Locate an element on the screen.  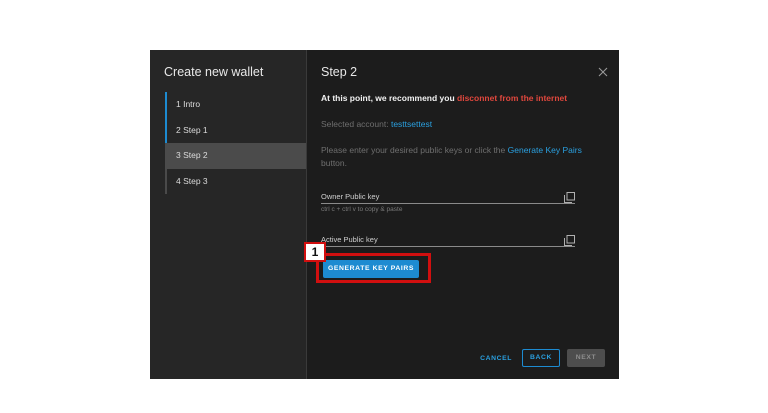
active-key-field is located at coordinates (448, 239).